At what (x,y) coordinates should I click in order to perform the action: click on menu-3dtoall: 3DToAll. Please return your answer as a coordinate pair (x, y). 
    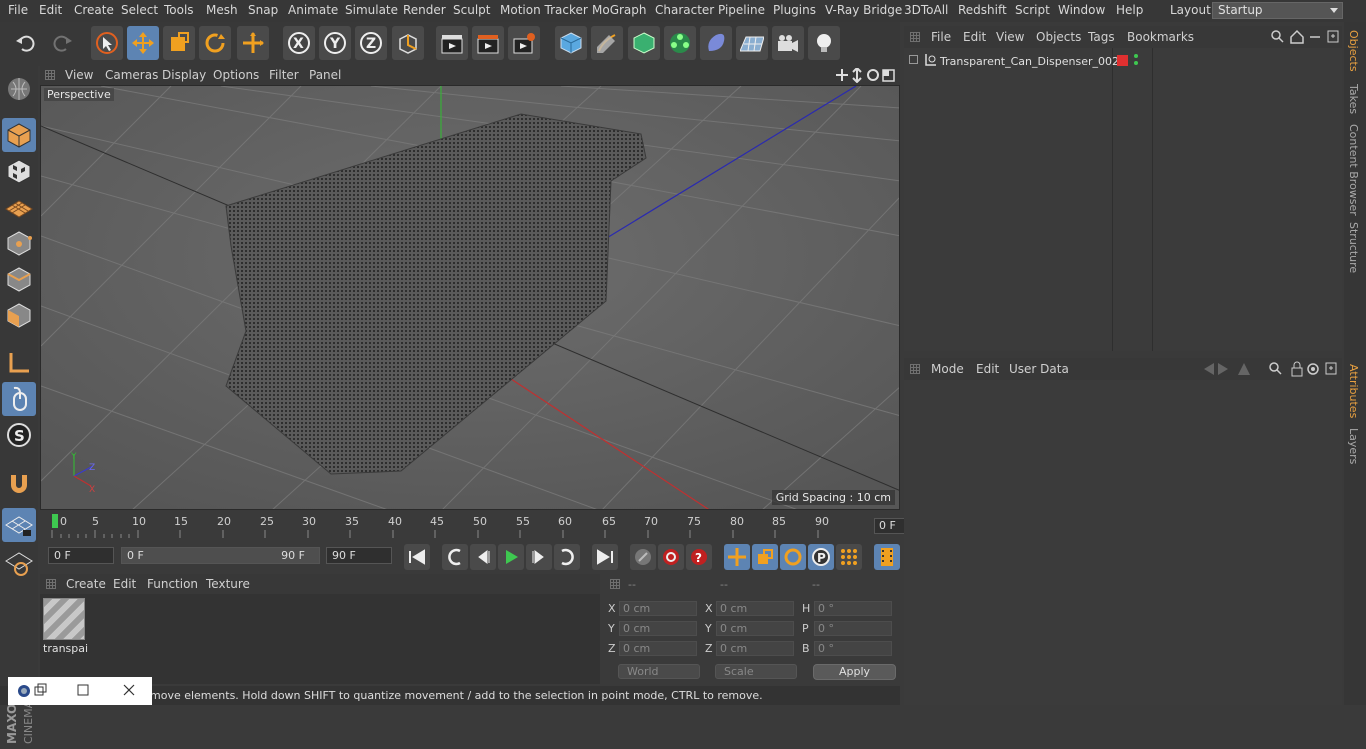
    Looking at the image, I should click on (926, 10).